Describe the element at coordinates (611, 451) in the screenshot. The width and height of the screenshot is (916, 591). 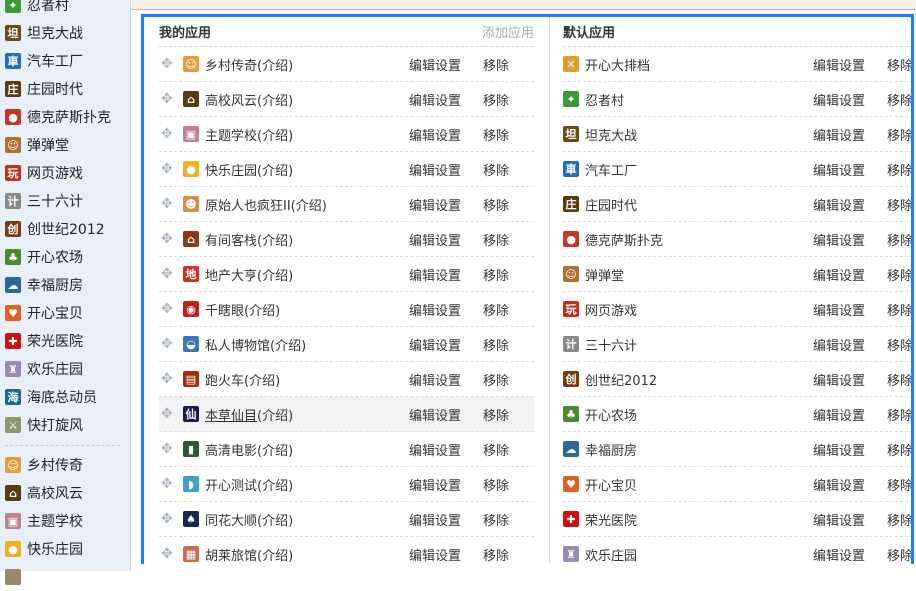
I see `app-link: 幸福厨房` at that location.